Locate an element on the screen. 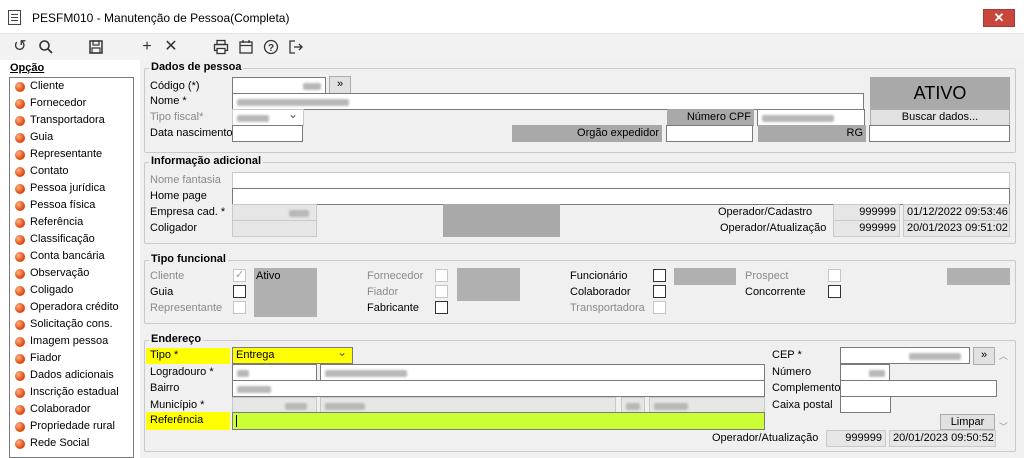 The height and width of the screenshot is (458, 1024). option-item: Contato is located at coordinates (71, 171).